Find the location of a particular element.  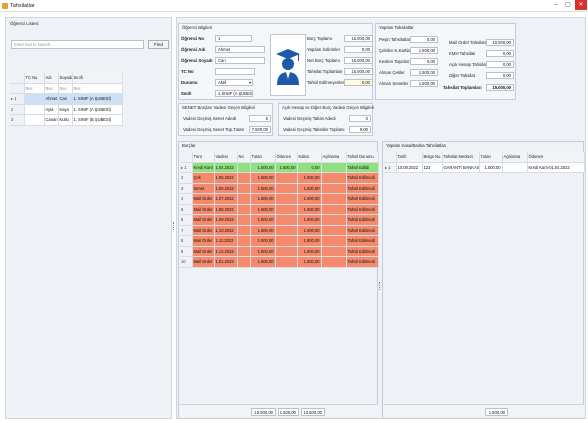

column-header: No is located at coordinates (244, 157).